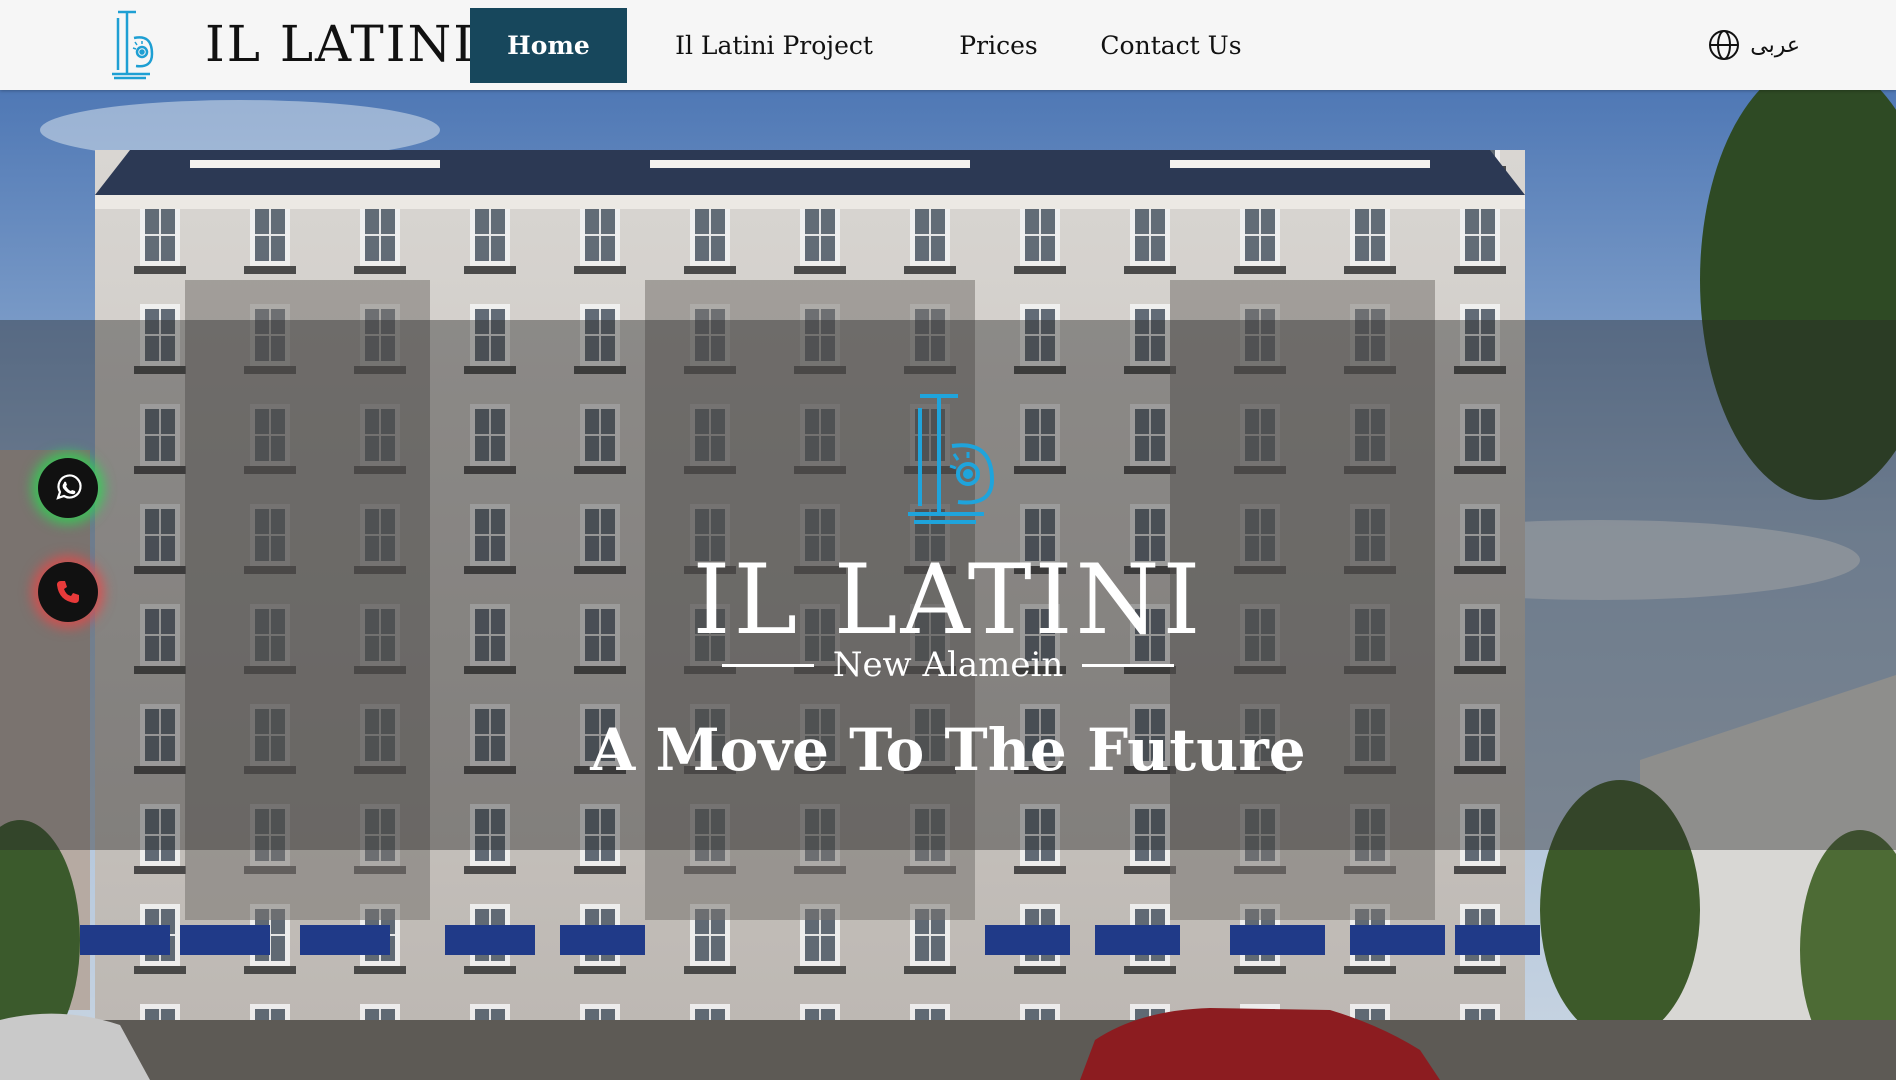  I want to click on whatsapp-button, so click(68, 488).